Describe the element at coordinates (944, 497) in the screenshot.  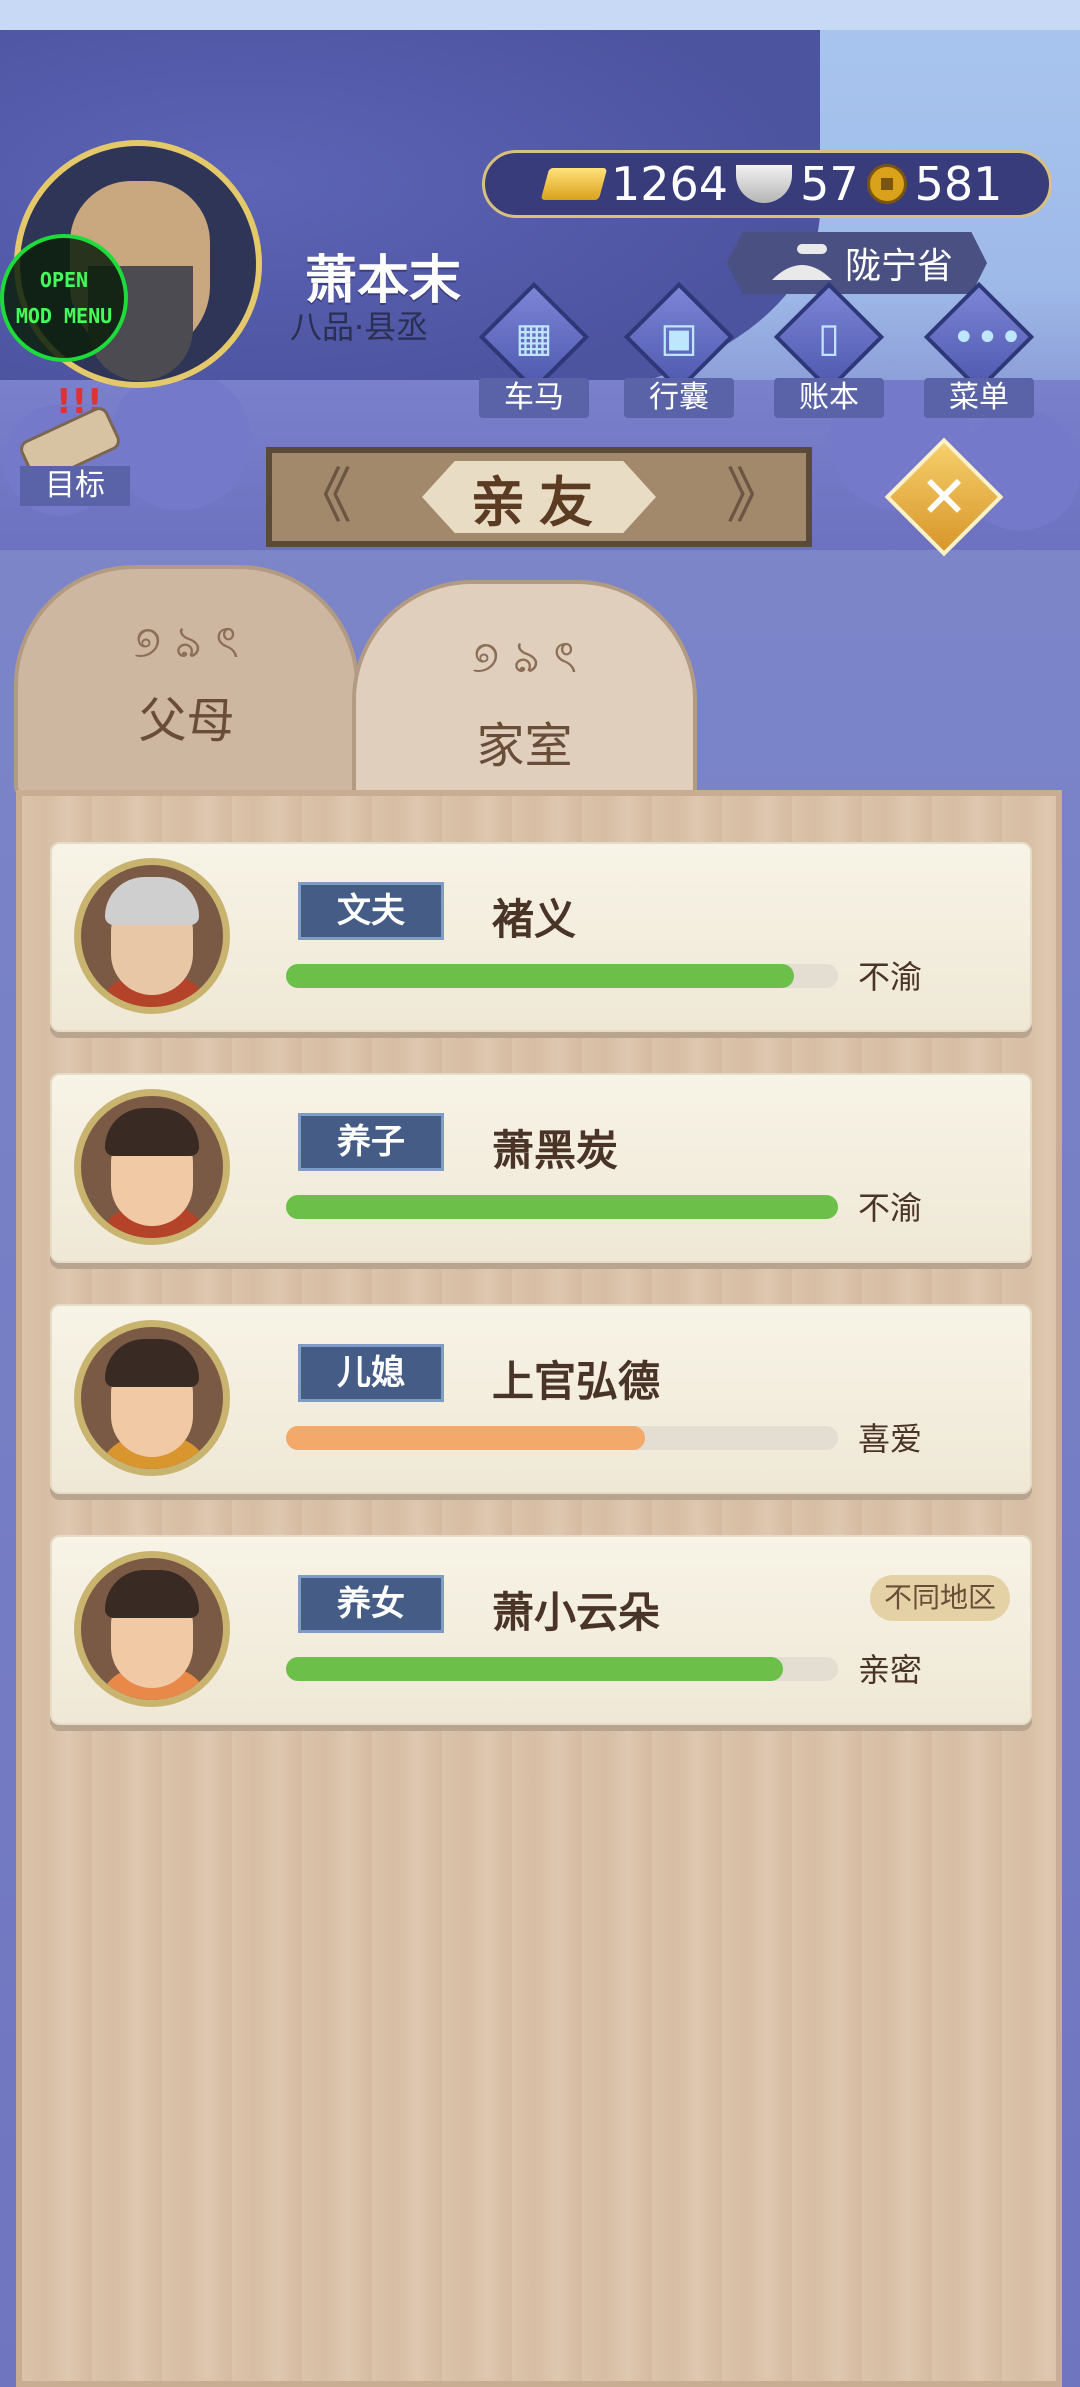
I see `close-icon: ✕` at that location.